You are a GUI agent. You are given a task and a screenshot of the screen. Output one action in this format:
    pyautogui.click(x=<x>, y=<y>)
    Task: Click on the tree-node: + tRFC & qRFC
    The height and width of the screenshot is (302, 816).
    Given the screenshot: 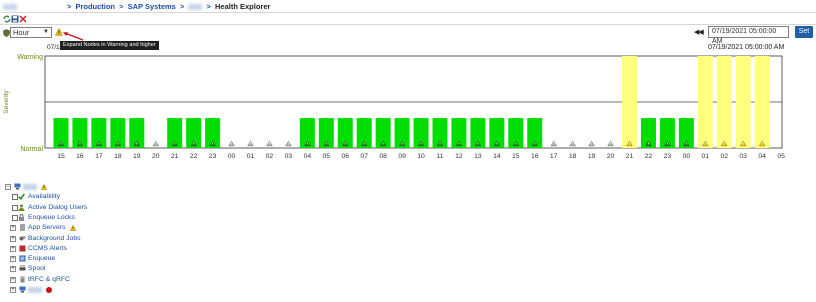 What is the action you would take?
    pyautogui.click(x=60, y=280)
    